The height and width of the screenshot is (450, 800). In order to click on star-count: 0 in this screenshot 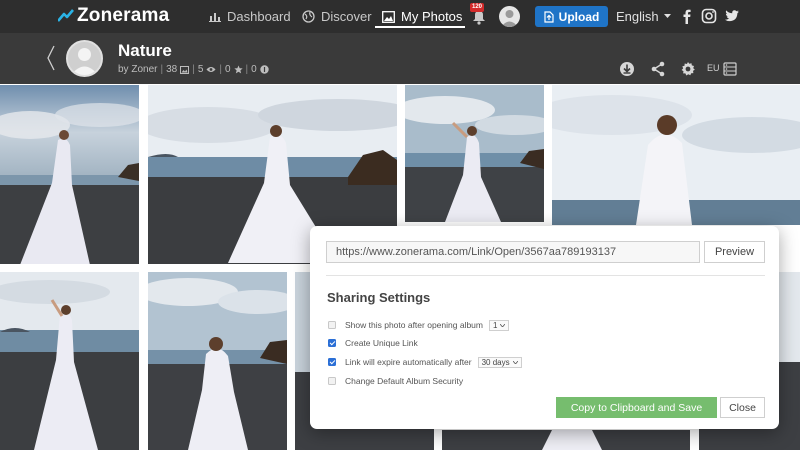, I will do `click(227, 69)`.